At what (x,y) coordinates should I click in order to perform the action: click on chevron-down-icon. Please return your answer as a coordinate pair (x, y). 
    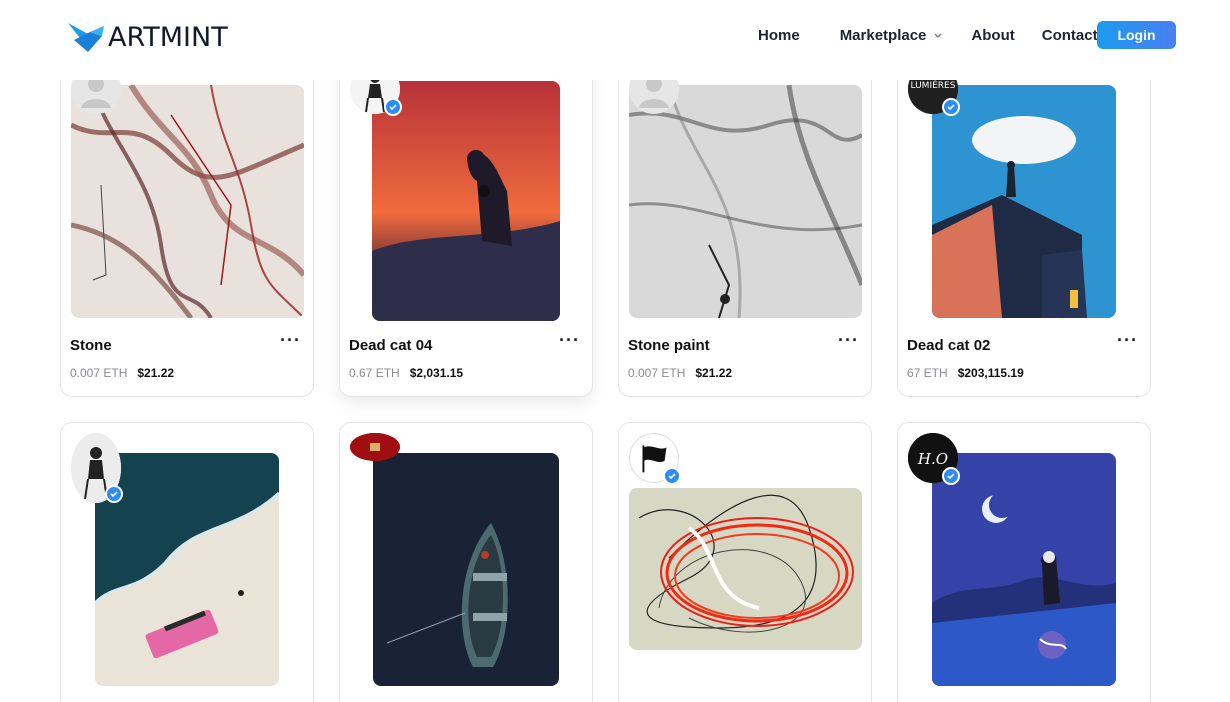
    Looking at the image, I should click on (938, 35).